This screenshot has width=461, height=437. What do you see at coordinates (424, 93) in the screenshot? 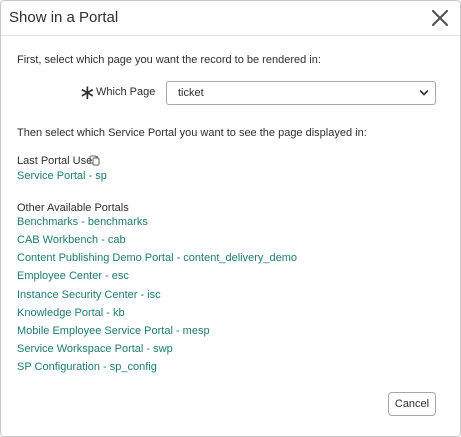
I see `chevron-down-icon` at bounding box center [424, 93].